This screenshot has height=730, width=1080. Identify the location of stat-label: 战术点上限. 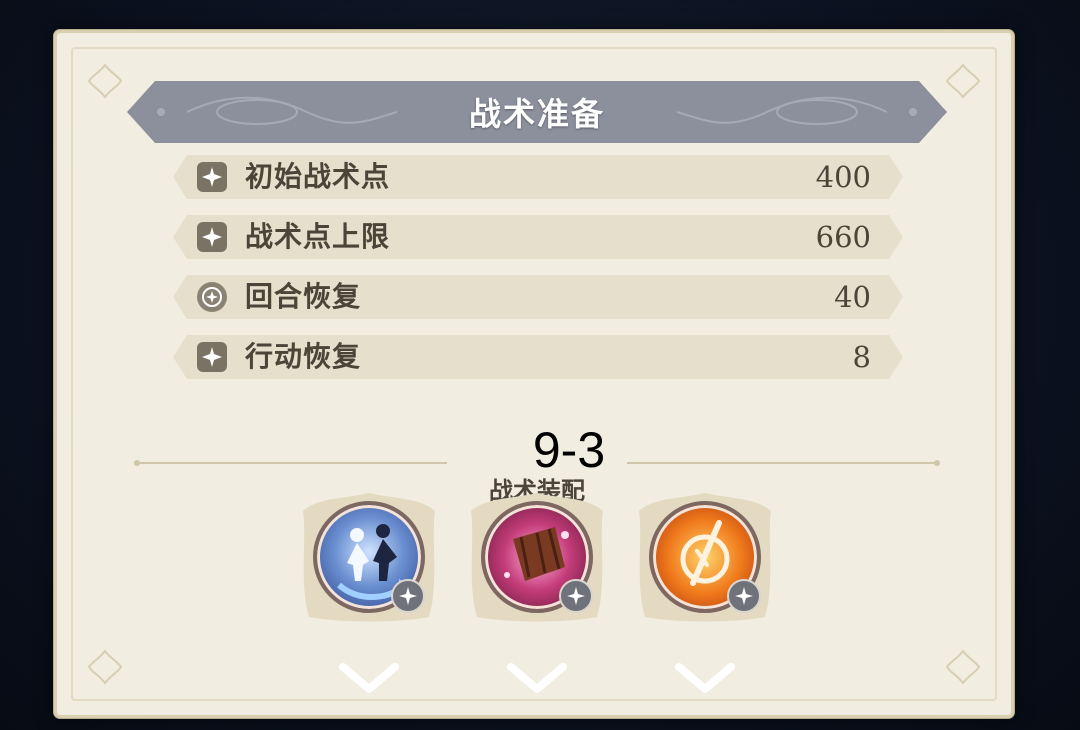
(318, 236).